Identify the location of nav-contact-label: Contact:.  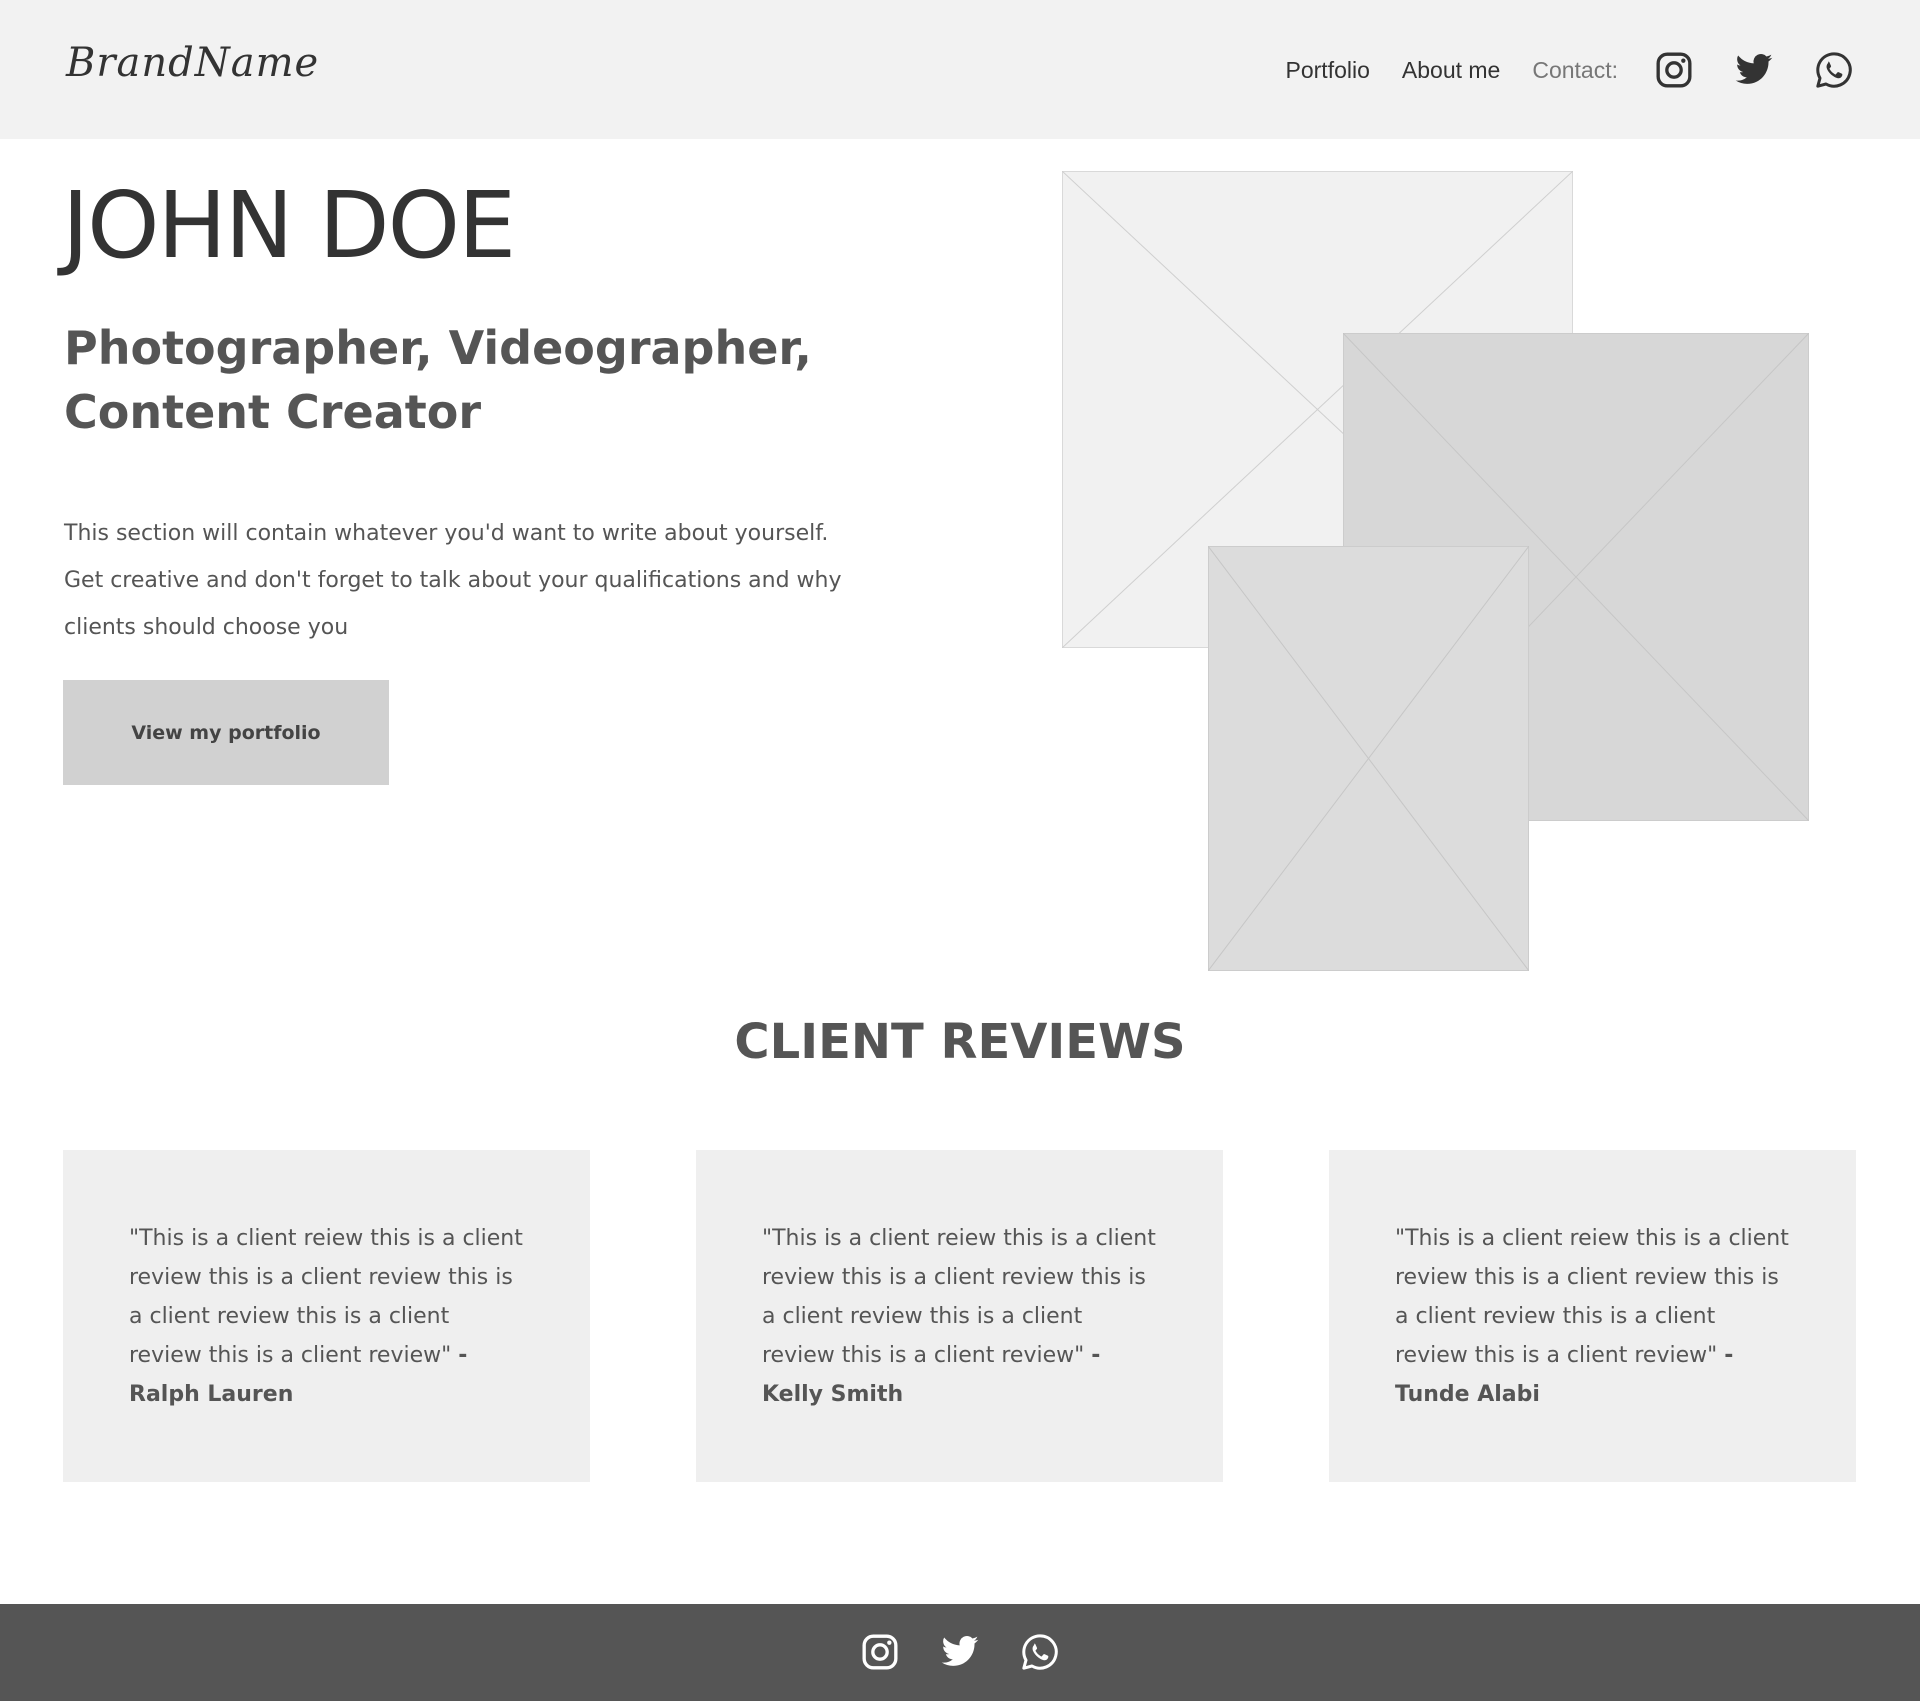
(1575, 69).